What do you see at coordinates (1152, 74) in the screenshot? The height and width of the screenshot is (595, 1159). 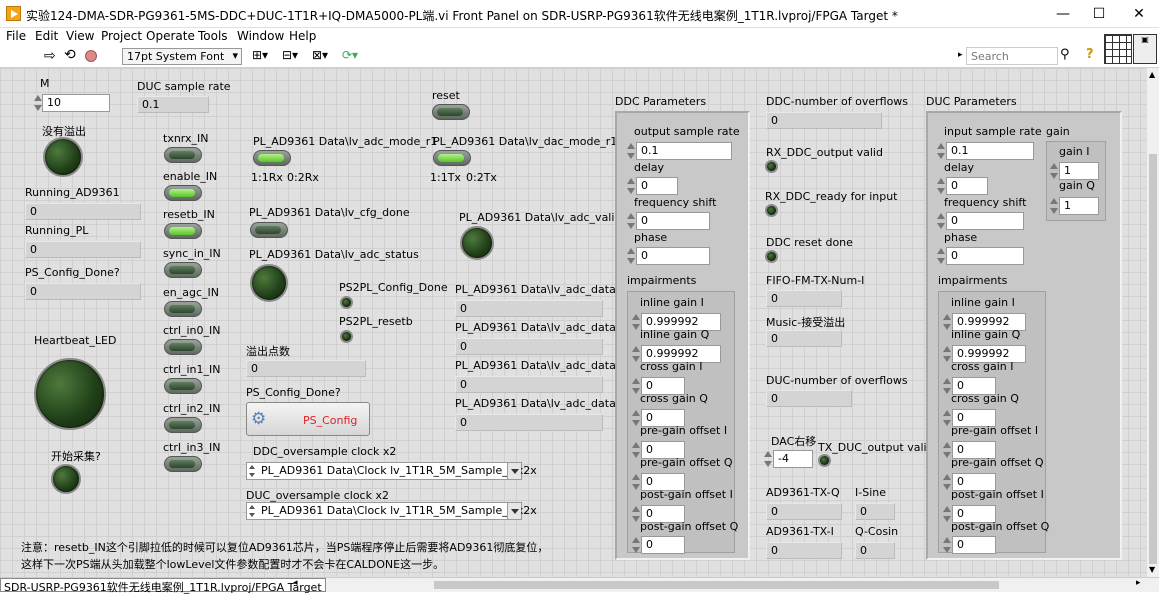 I see `scroll-up-icon: ▲` at bounding box center [1152, 74].